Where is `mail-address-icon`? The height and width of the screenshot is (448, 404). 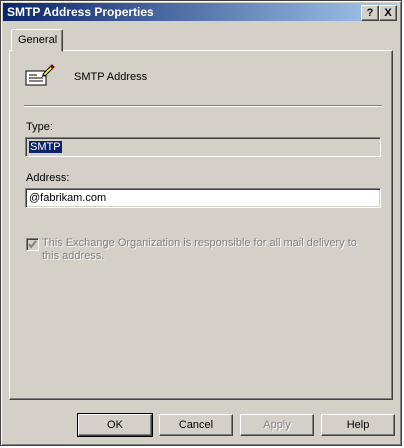
mail-address-icon is located at coordinates (40, 76).